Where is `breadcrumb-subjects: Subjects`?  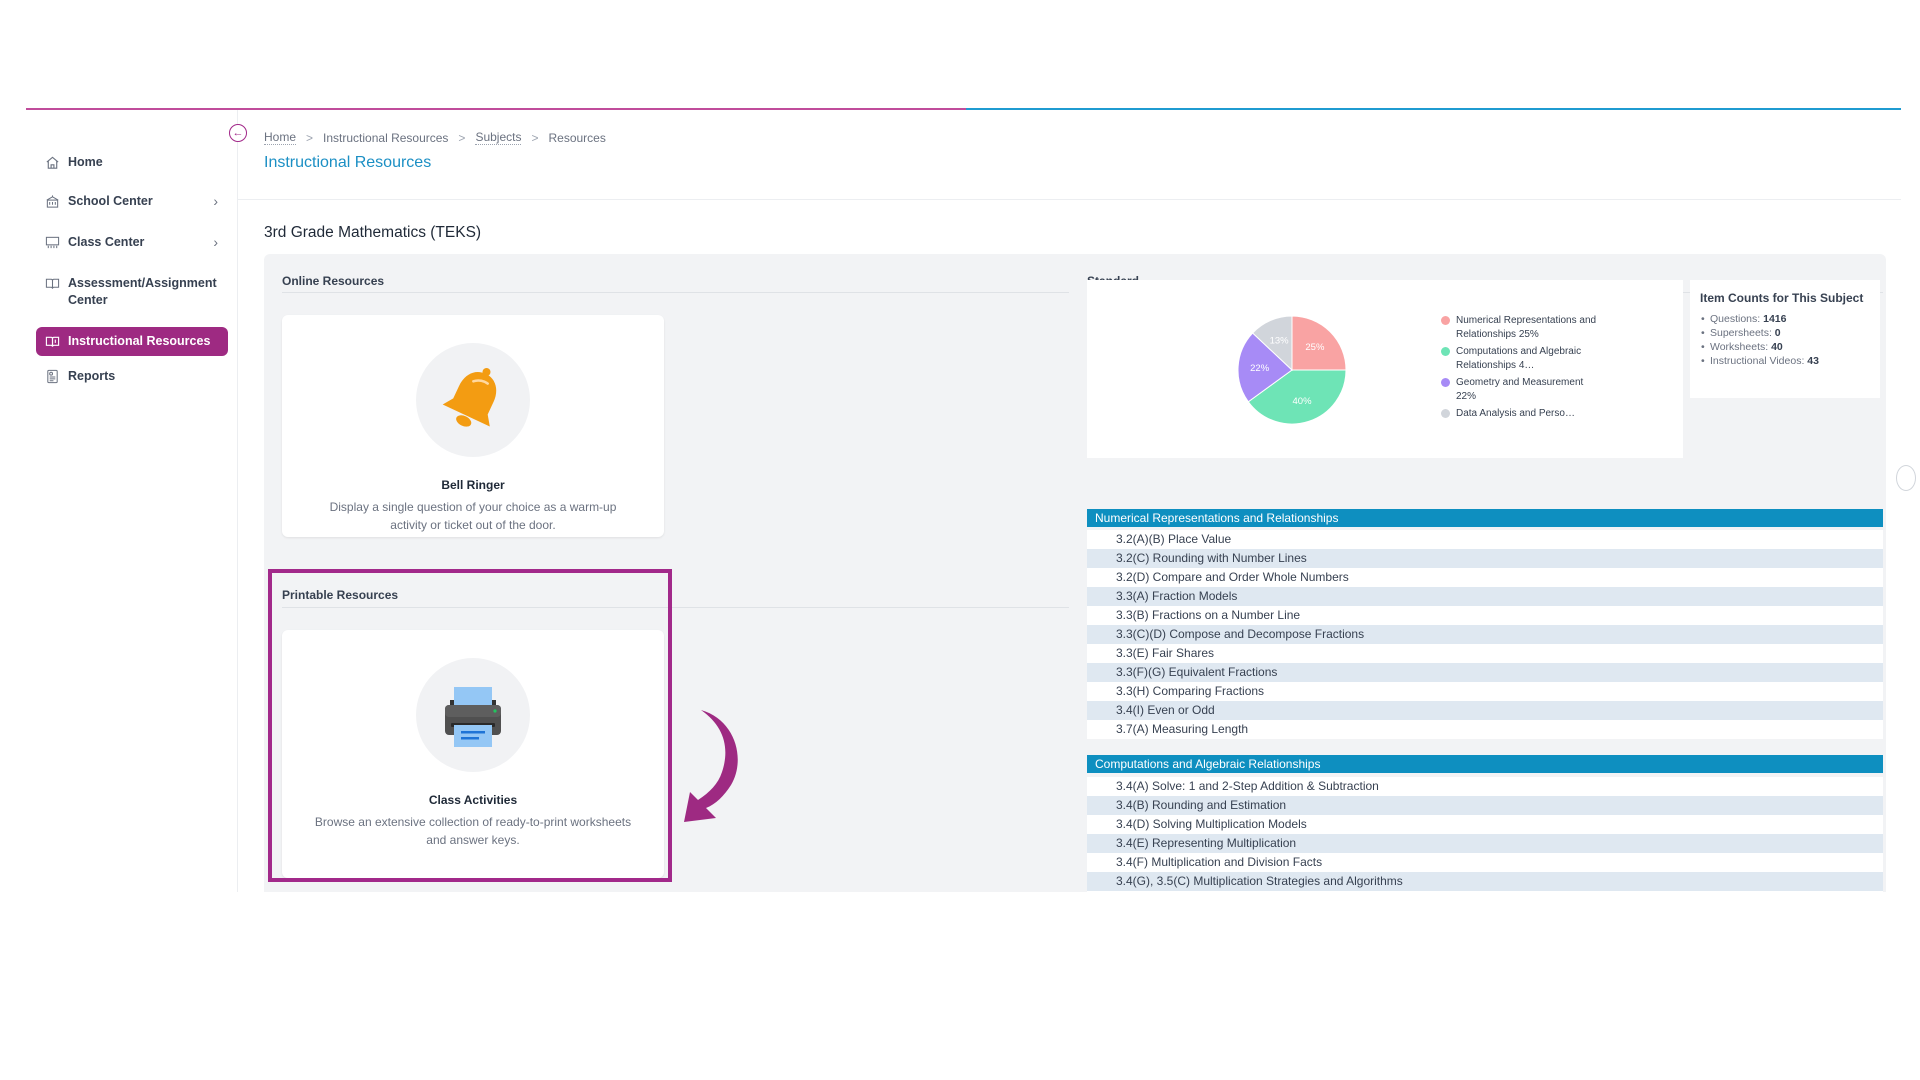 breadcrumb-subjects: Subjects is located at coordinates (498, 137).